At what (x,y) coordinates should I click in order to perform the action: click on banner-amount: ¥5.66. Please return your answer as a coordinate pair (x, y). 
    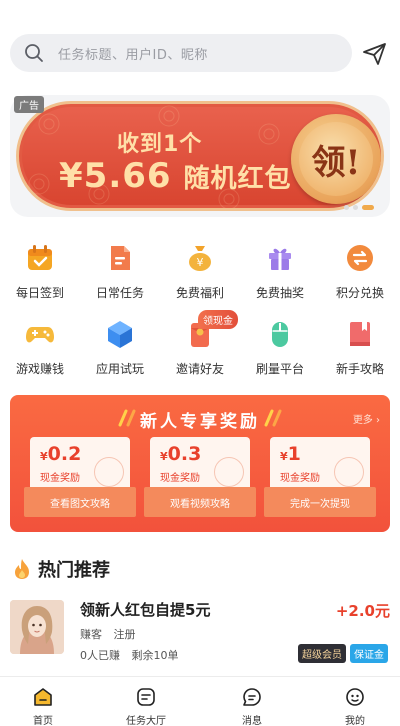
    Looking at the image, I should click on (115, 176).